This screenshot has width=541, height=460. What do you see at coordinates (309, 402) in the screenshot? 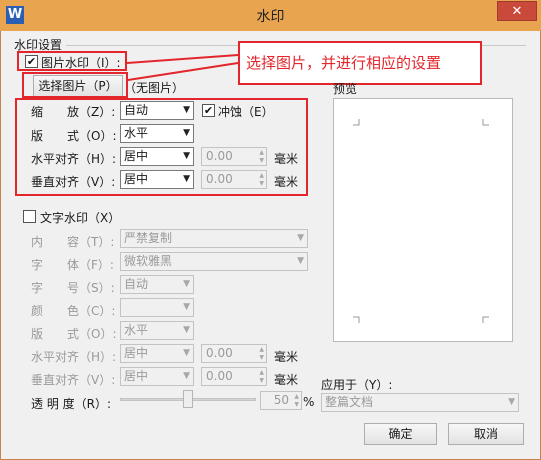
I see `percent-sign: %` at bounding box center [309, 402].